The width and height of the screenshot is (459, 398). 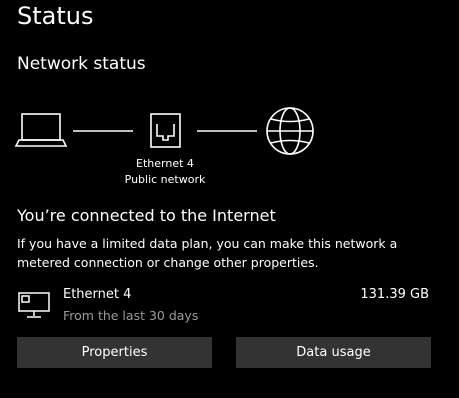 I want to click on data-usage-button: Data usage, so click(x=333, y=352).